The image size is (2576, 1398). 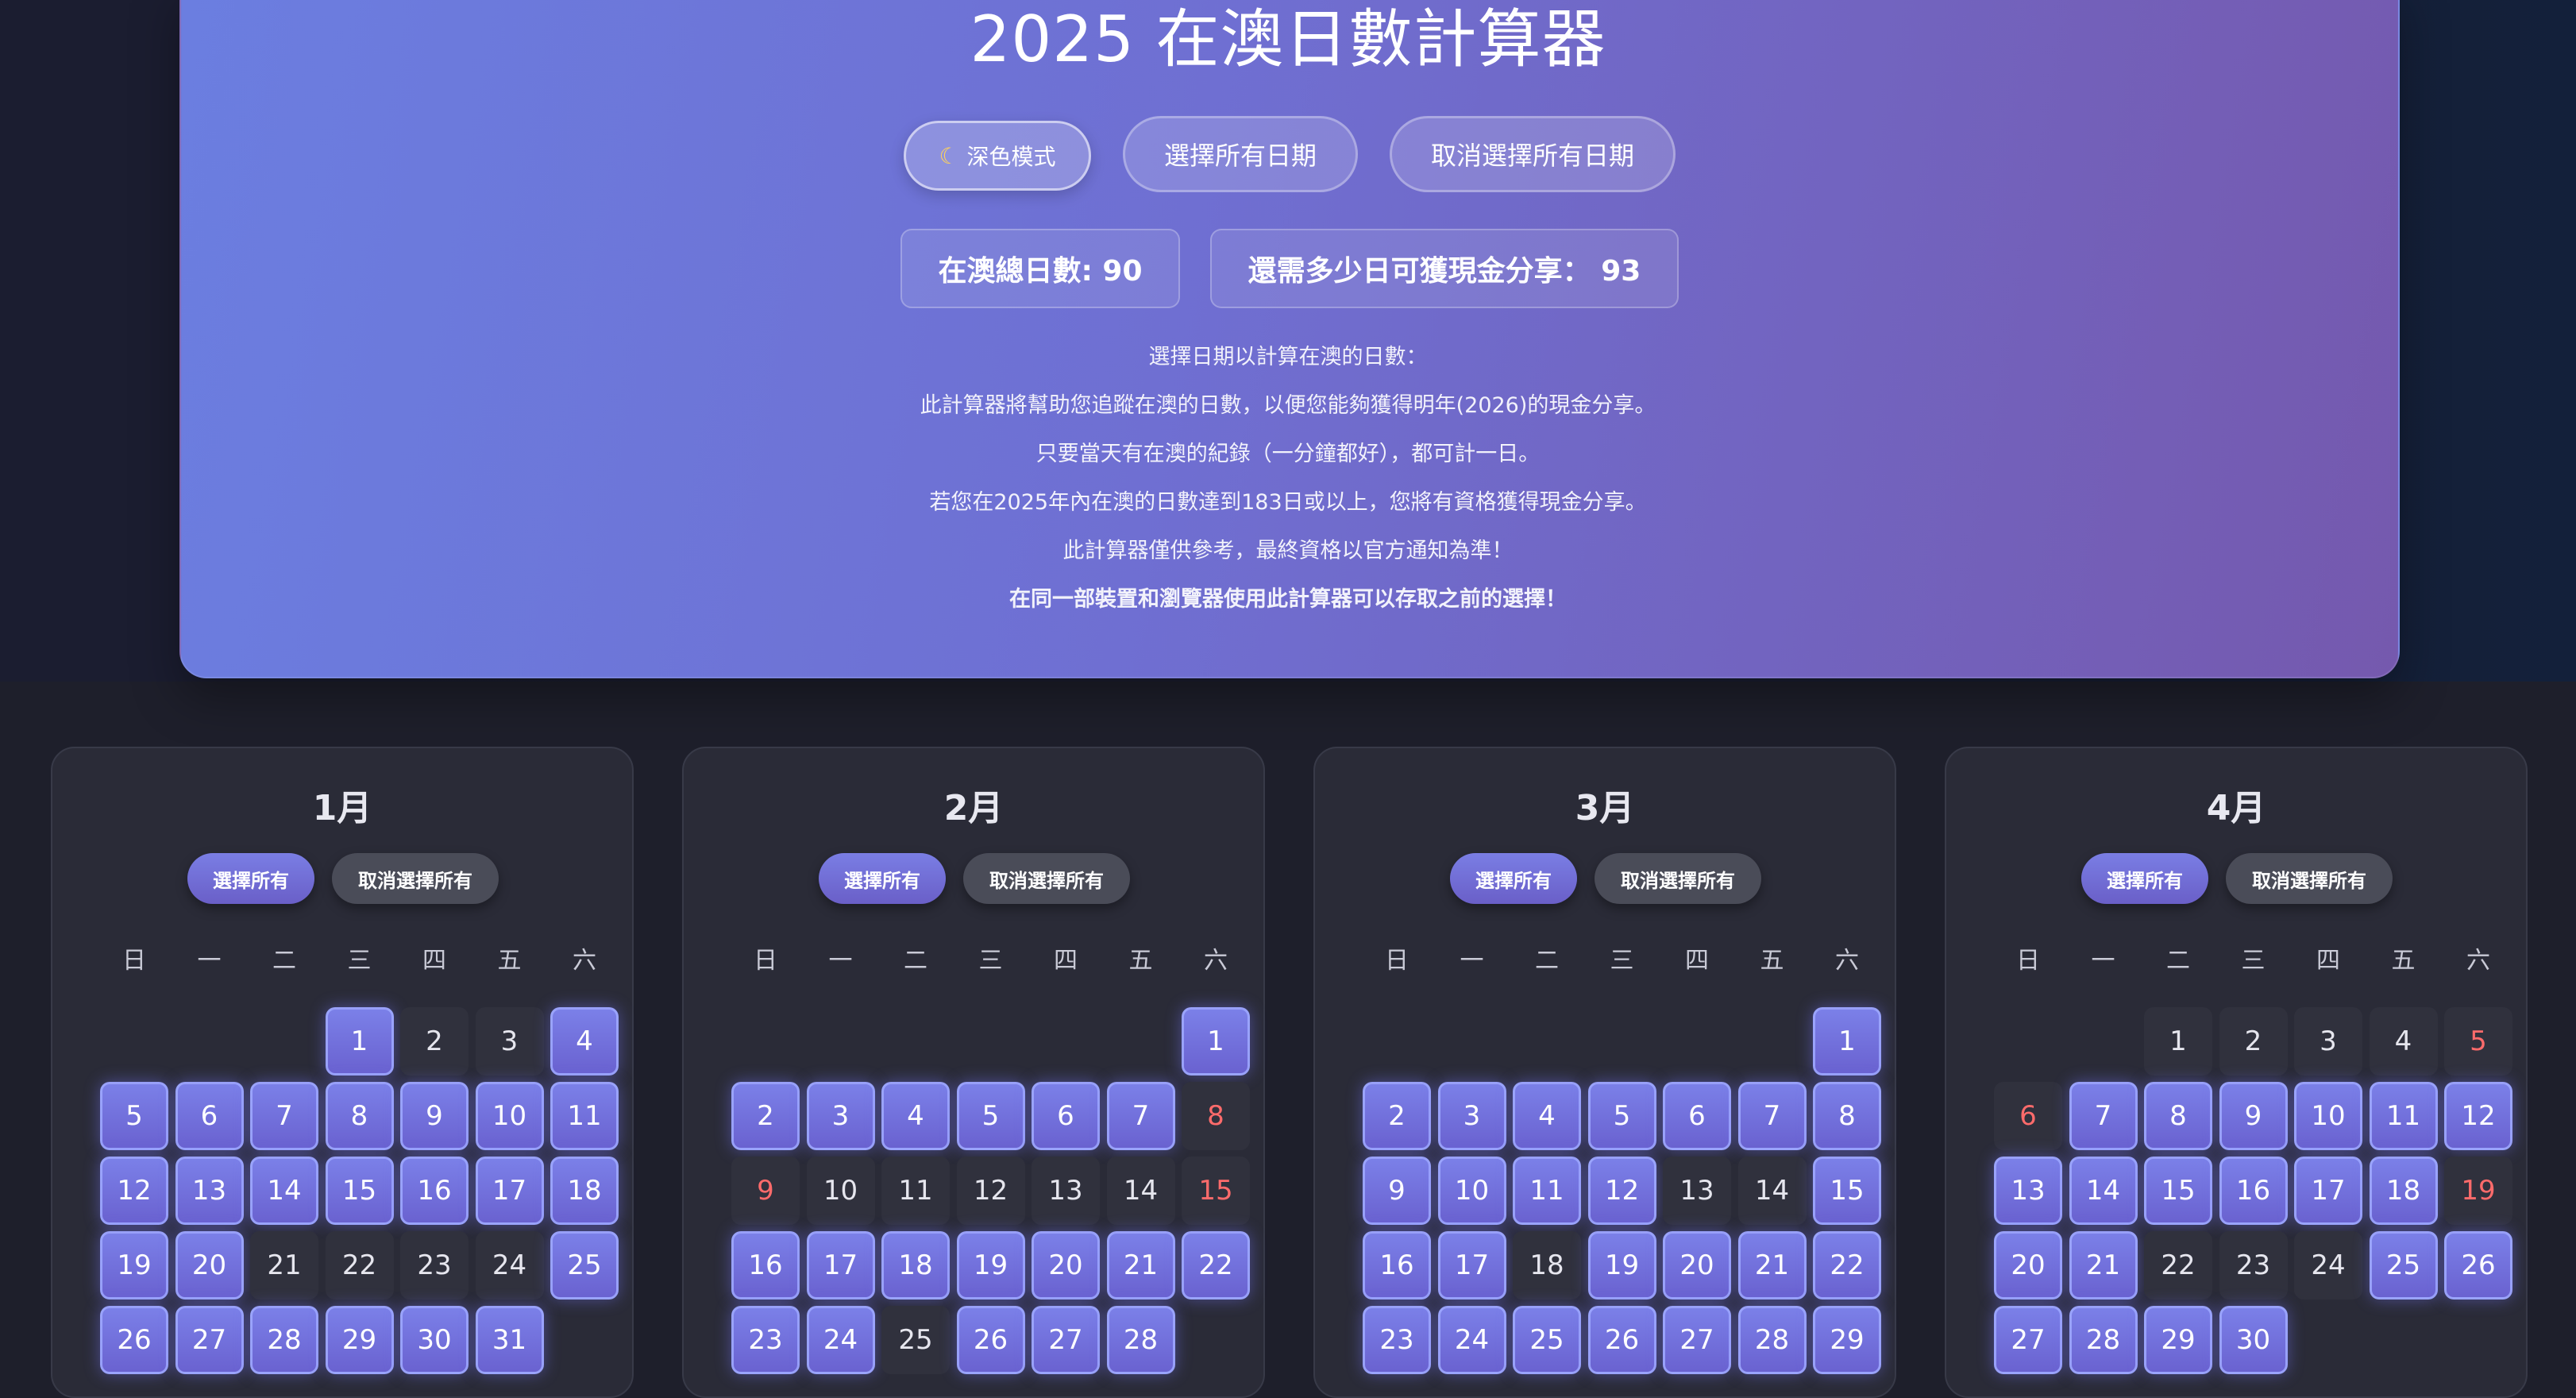 I want to click on day-cell: 31, so click(x=509, y=1340).